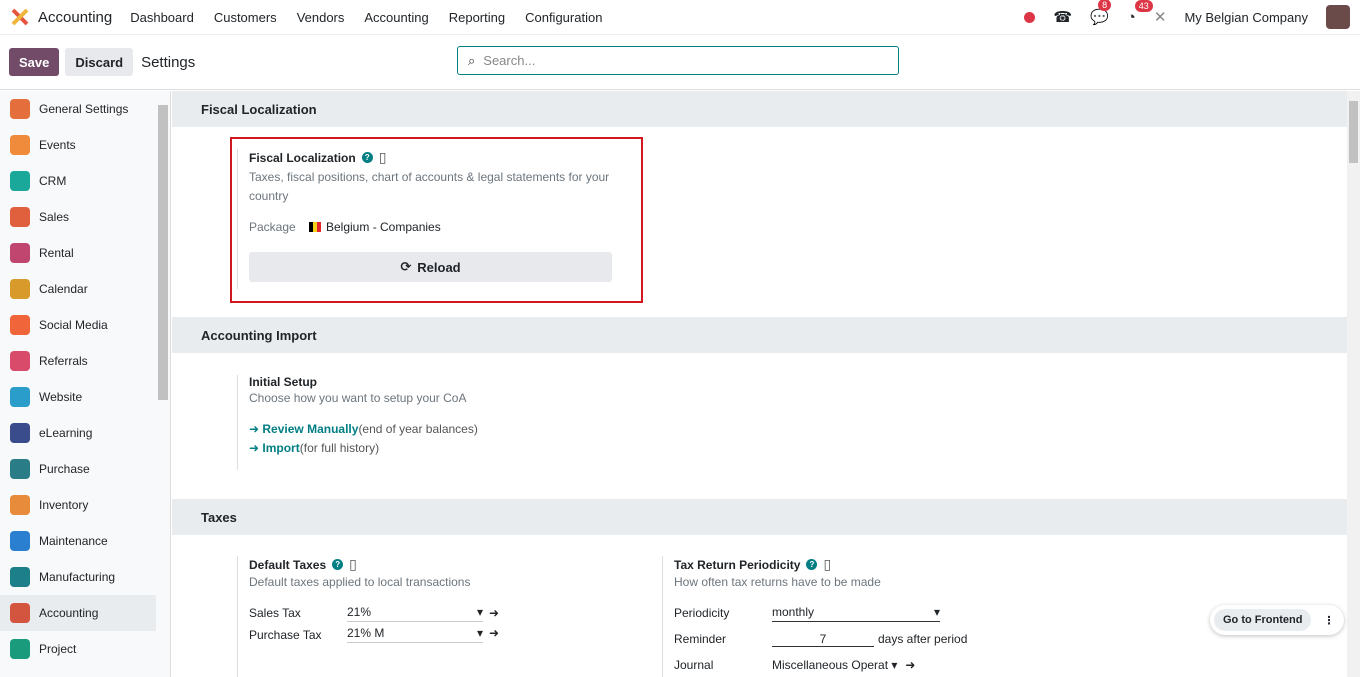 This screenshot has width=1360, height=677. Describe the element at coordinates (272, 227) in the screenshot. I see `package-label: Package` at that location.